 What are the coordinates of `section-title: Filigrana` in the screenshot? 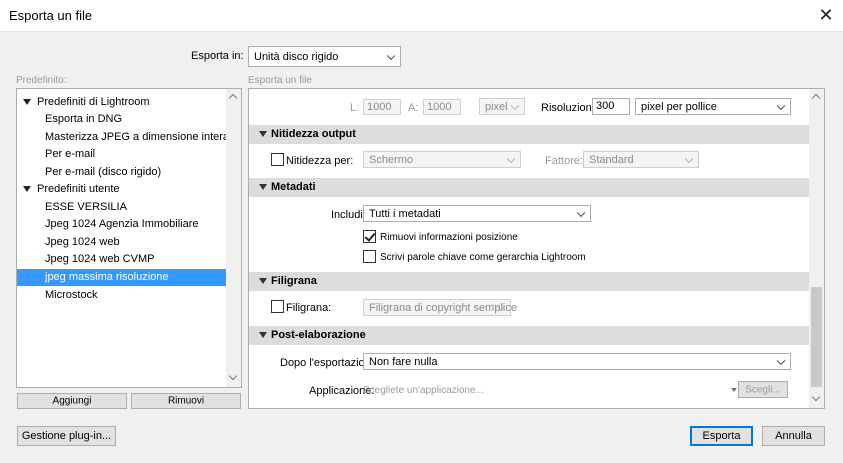 It's located at (294, 281).